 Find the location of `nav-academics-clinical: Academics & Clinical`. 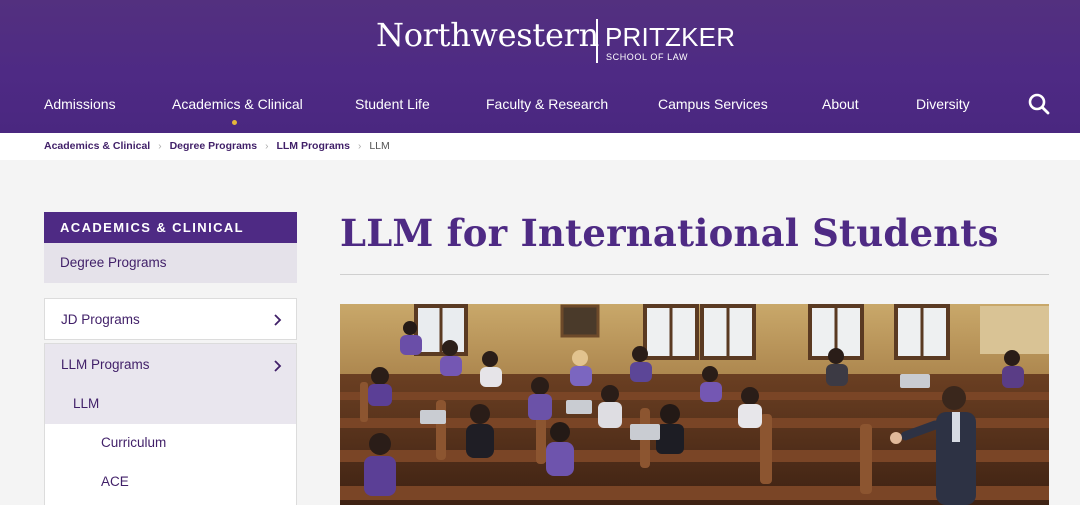

nav-academics-clinical: Academics & Clinical is located at coordinates (237, 104).